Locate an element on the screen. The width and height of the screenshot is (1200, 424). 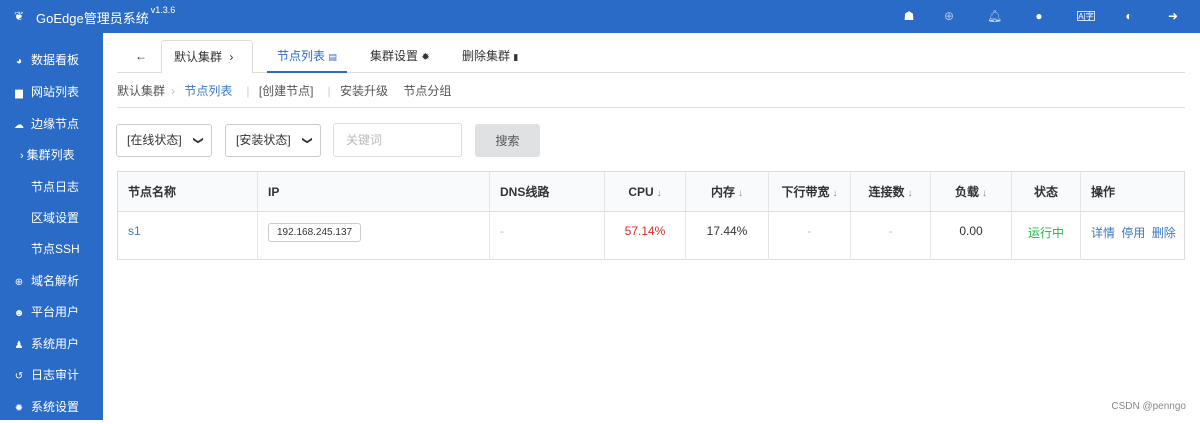
ticket-icon: ☗ is located at coordinates (909, 16).